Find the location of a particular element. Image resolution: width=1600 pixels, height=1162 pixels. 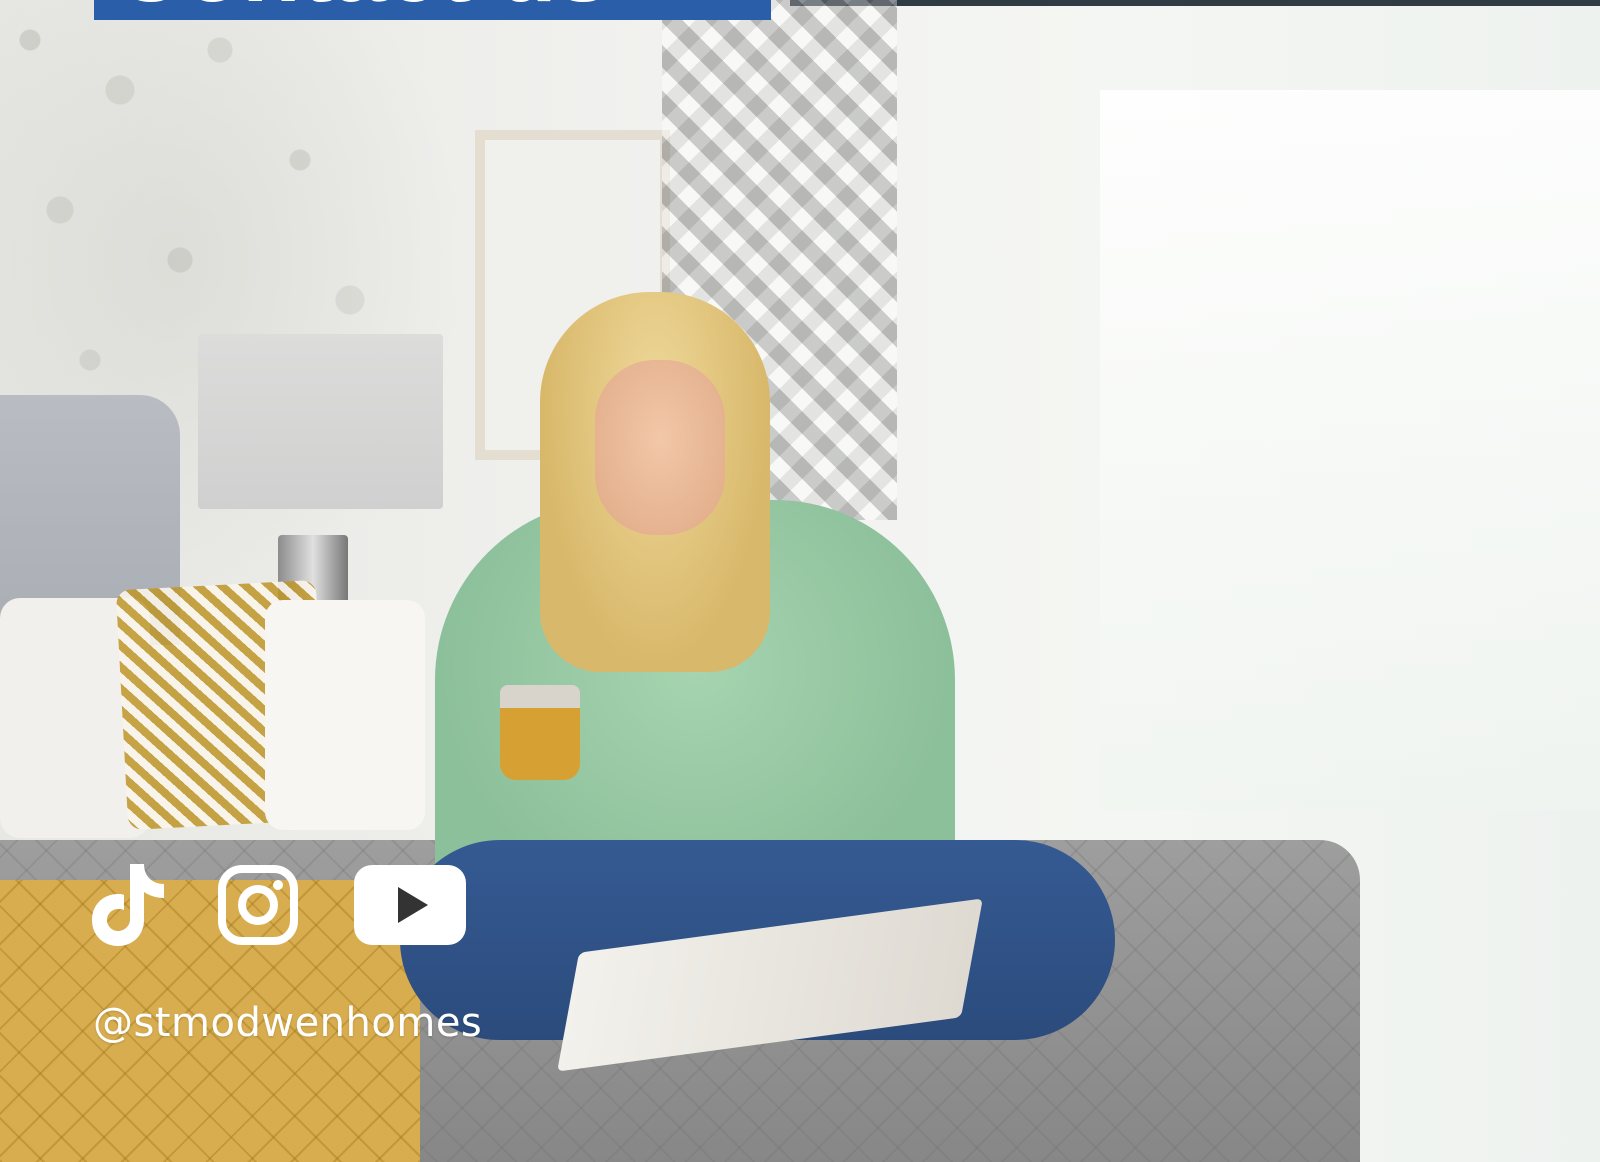

pillow is located at coordinates (345, 715).